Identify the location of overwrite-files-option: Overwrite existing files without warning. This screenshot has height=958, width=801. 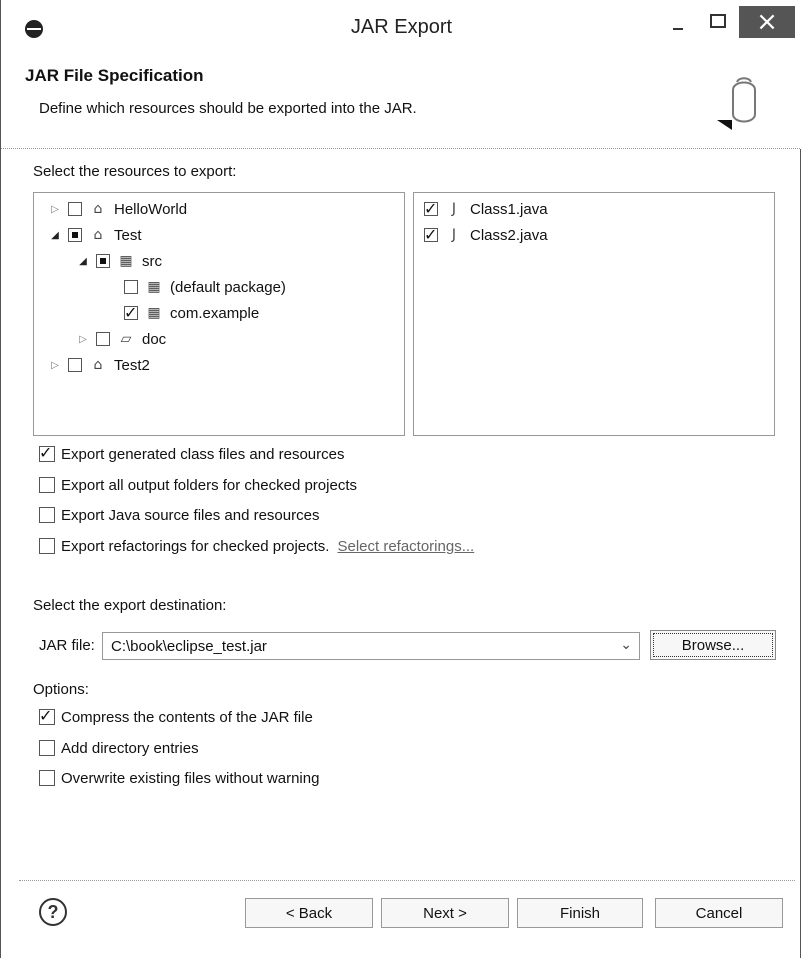
(179, 778).